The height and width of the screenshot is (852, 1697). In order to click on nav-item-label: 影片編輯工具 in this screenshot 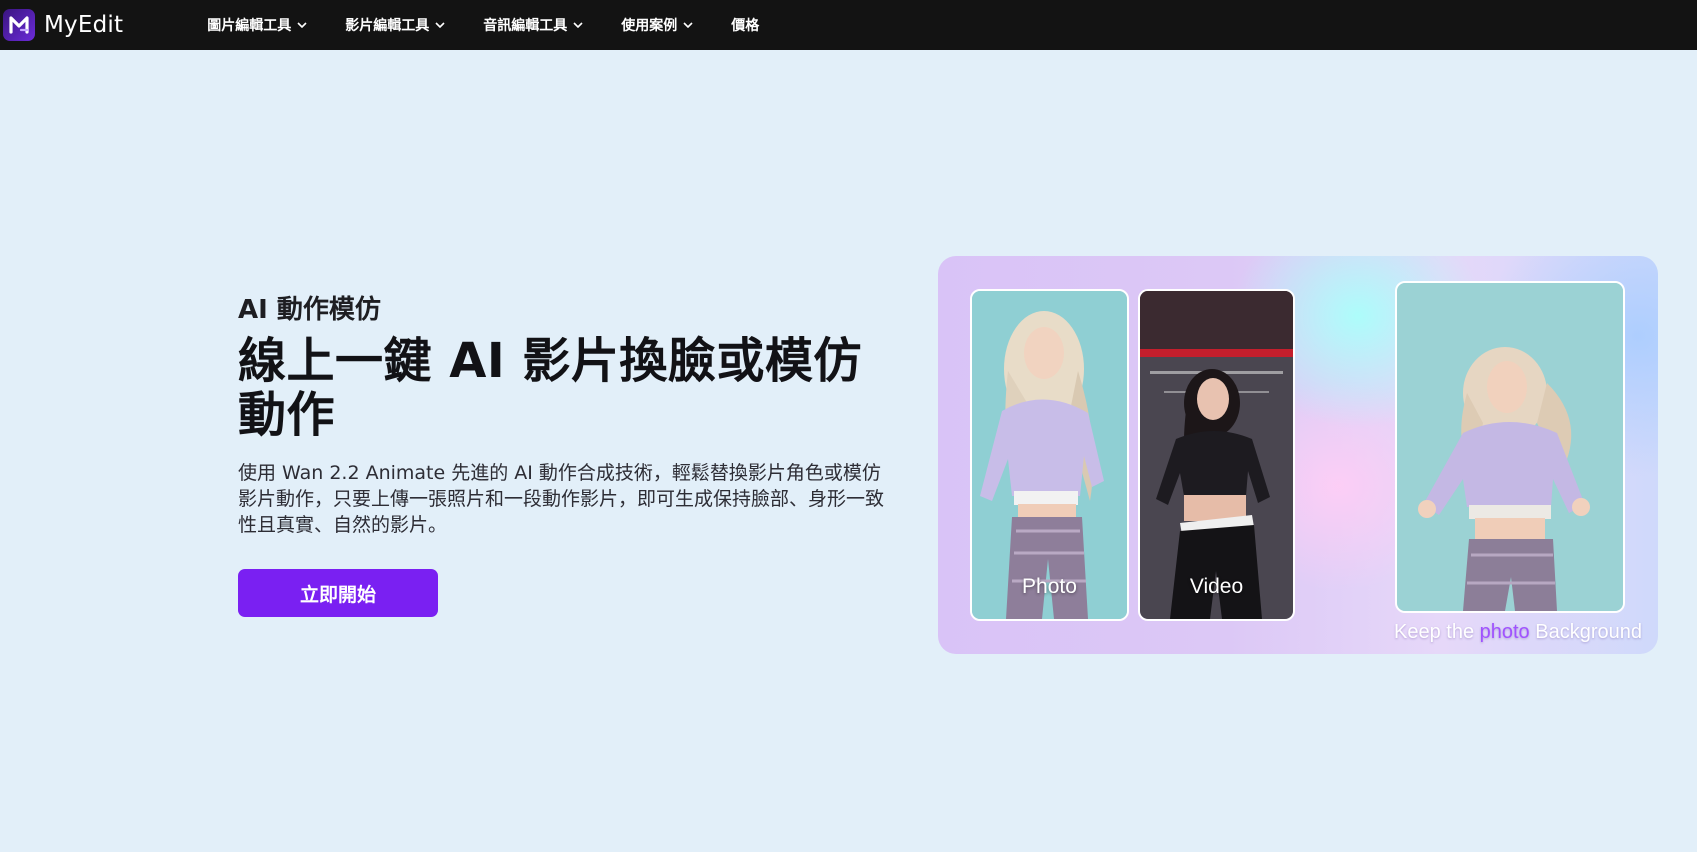, I will do `click(387, 26)`.